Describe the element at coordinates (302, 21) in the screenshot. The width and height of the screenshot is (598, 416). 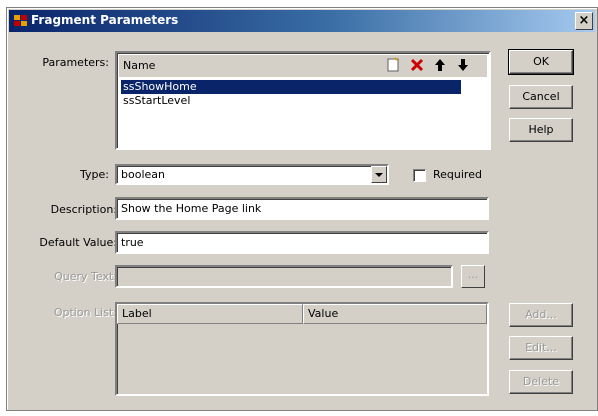
I see `title-bar: Fragment Parameters ×` at that location.